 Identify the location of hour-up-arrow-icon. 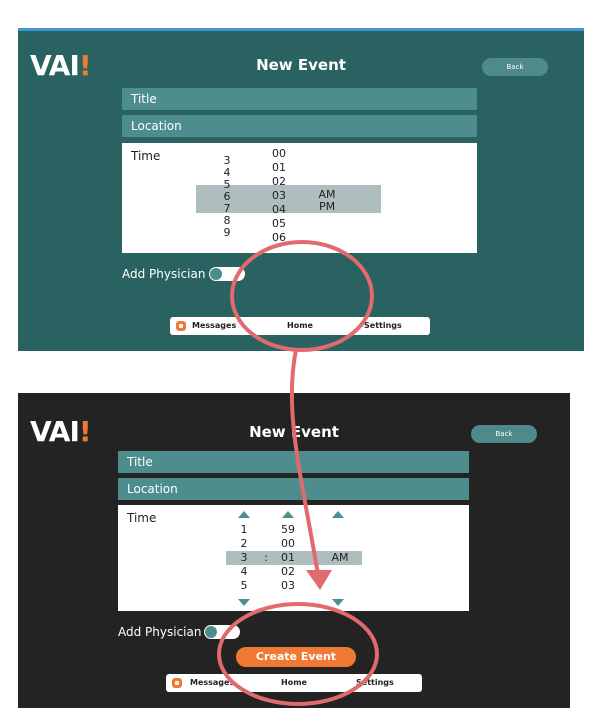
(244, 514).